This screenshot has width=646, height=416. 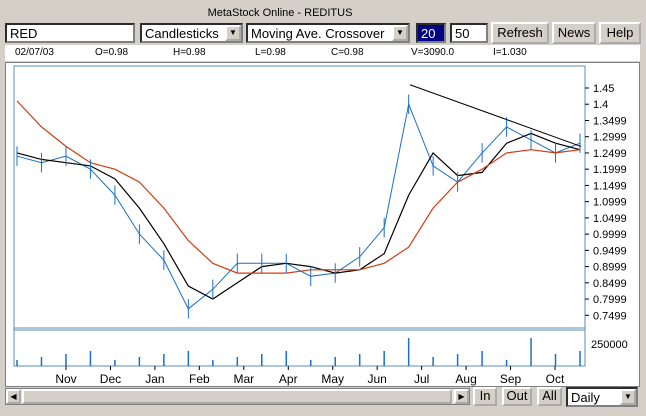 What do you see at coordinates (610, 154) in the screenshot?
I see `y-tick-label: 1.2499` at bounding box center [610, 154].